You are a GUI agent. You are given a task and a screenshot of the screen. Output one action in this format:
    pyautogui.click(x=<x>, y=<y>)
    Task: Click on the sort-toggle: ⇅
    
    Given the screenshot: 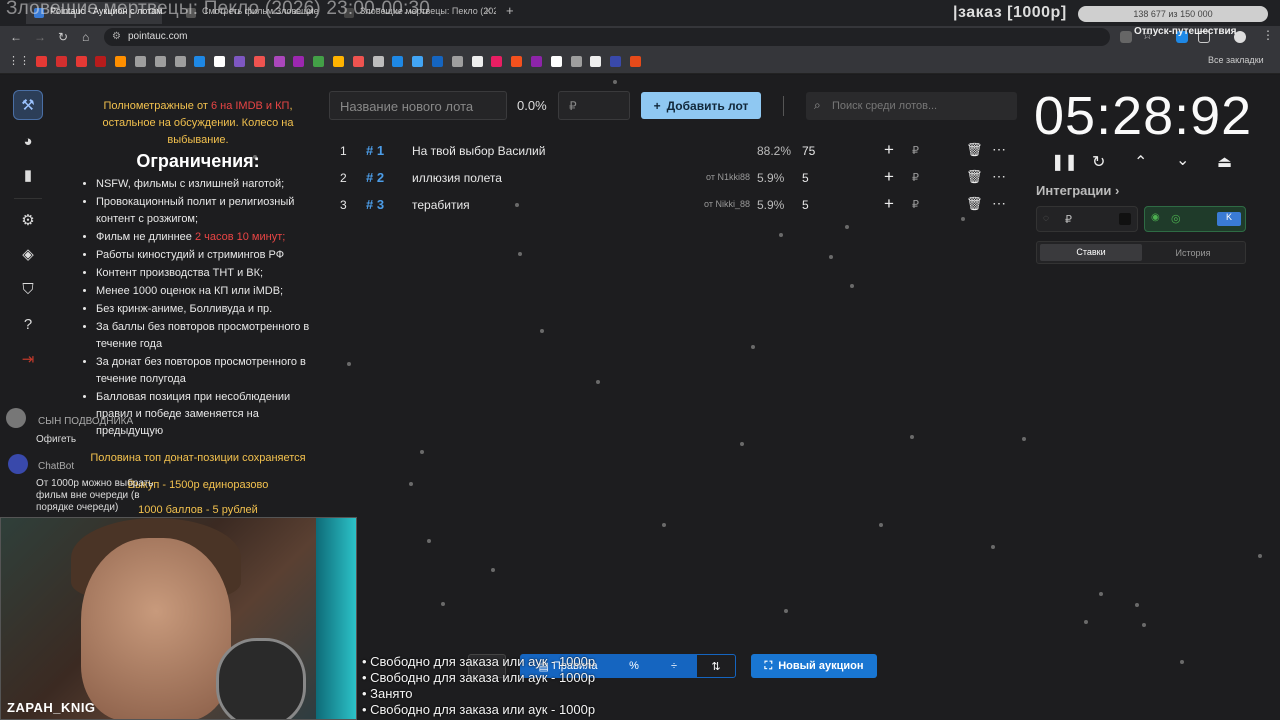 What is the action you would take?
    pyautogui.click(x=716, y=666)
    